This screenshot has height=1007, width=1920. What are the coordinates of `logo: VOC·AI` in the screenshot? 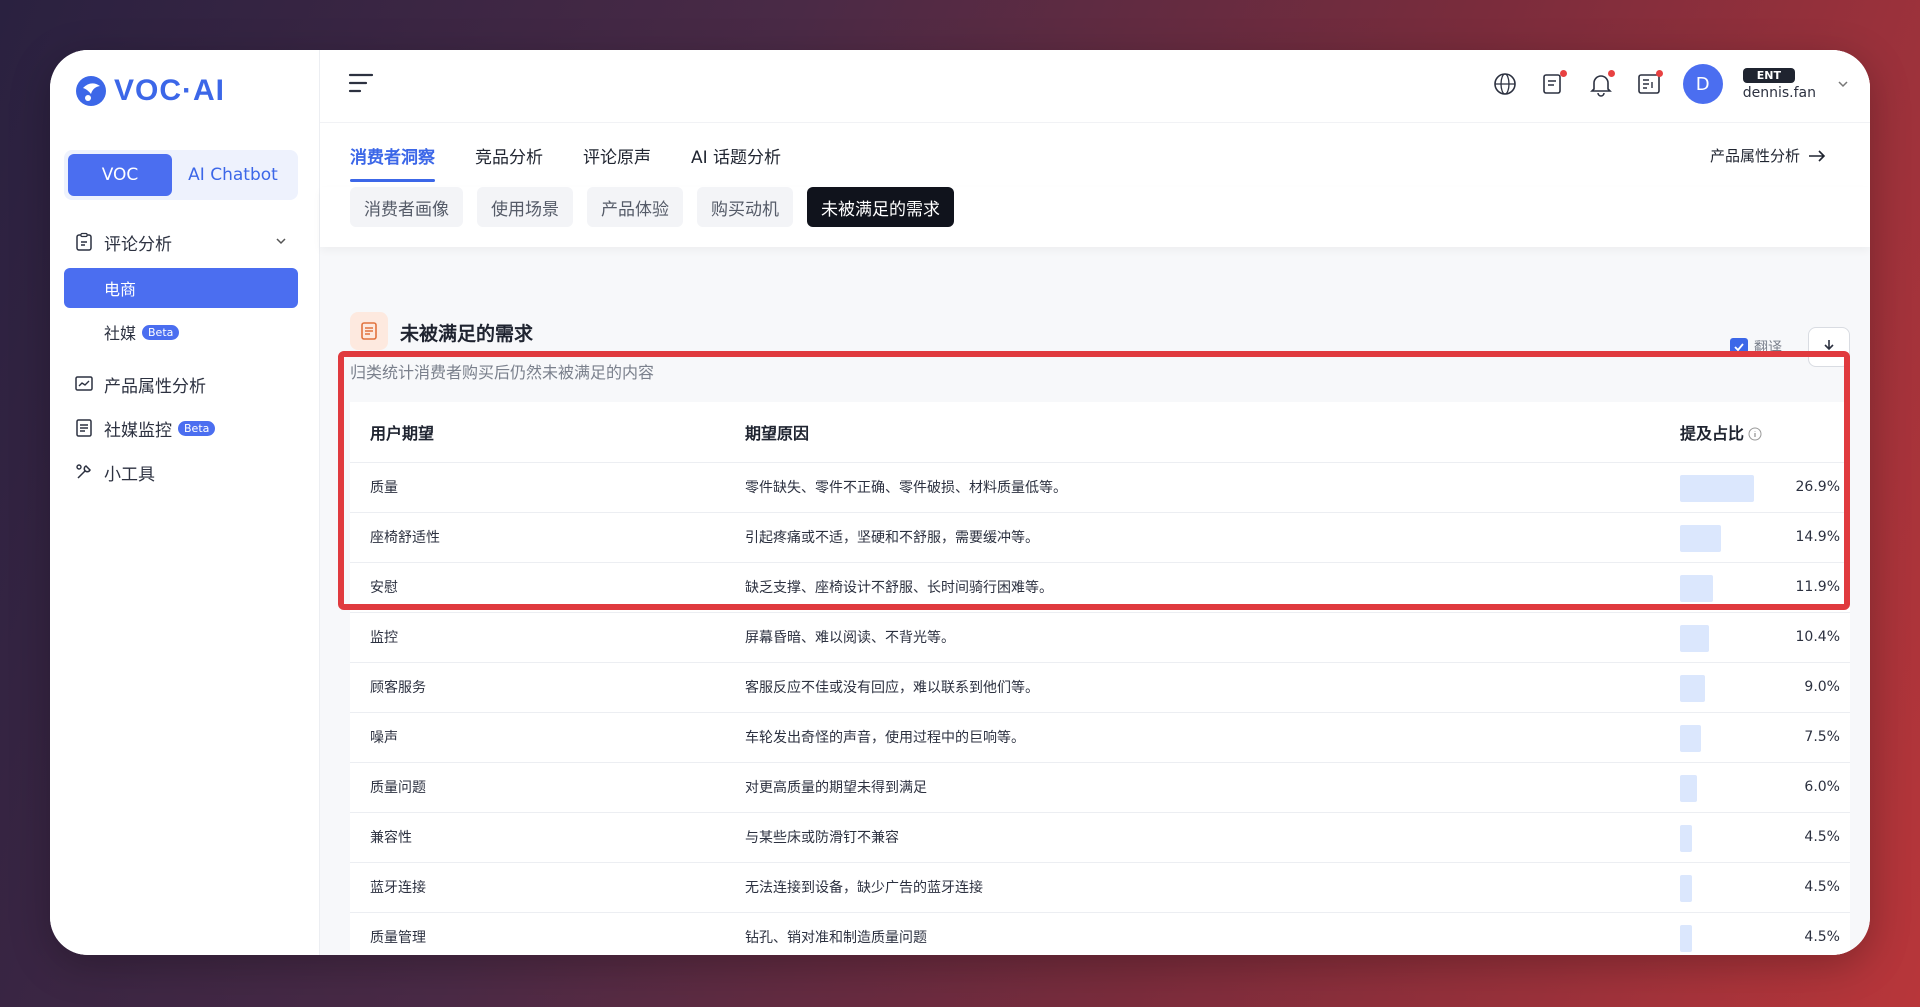 It's located at (149, 91).